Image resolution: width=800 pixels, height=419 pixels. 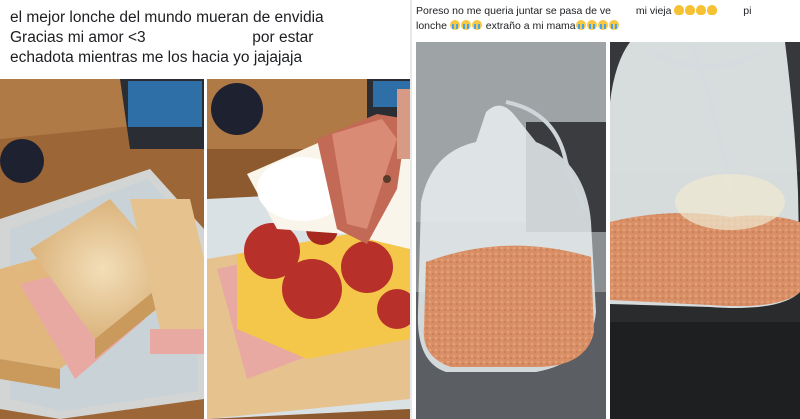 What do you see at coordinates (198, 37) in the screenshot?
I see `redacted-name` at bounding box center [198, 37].